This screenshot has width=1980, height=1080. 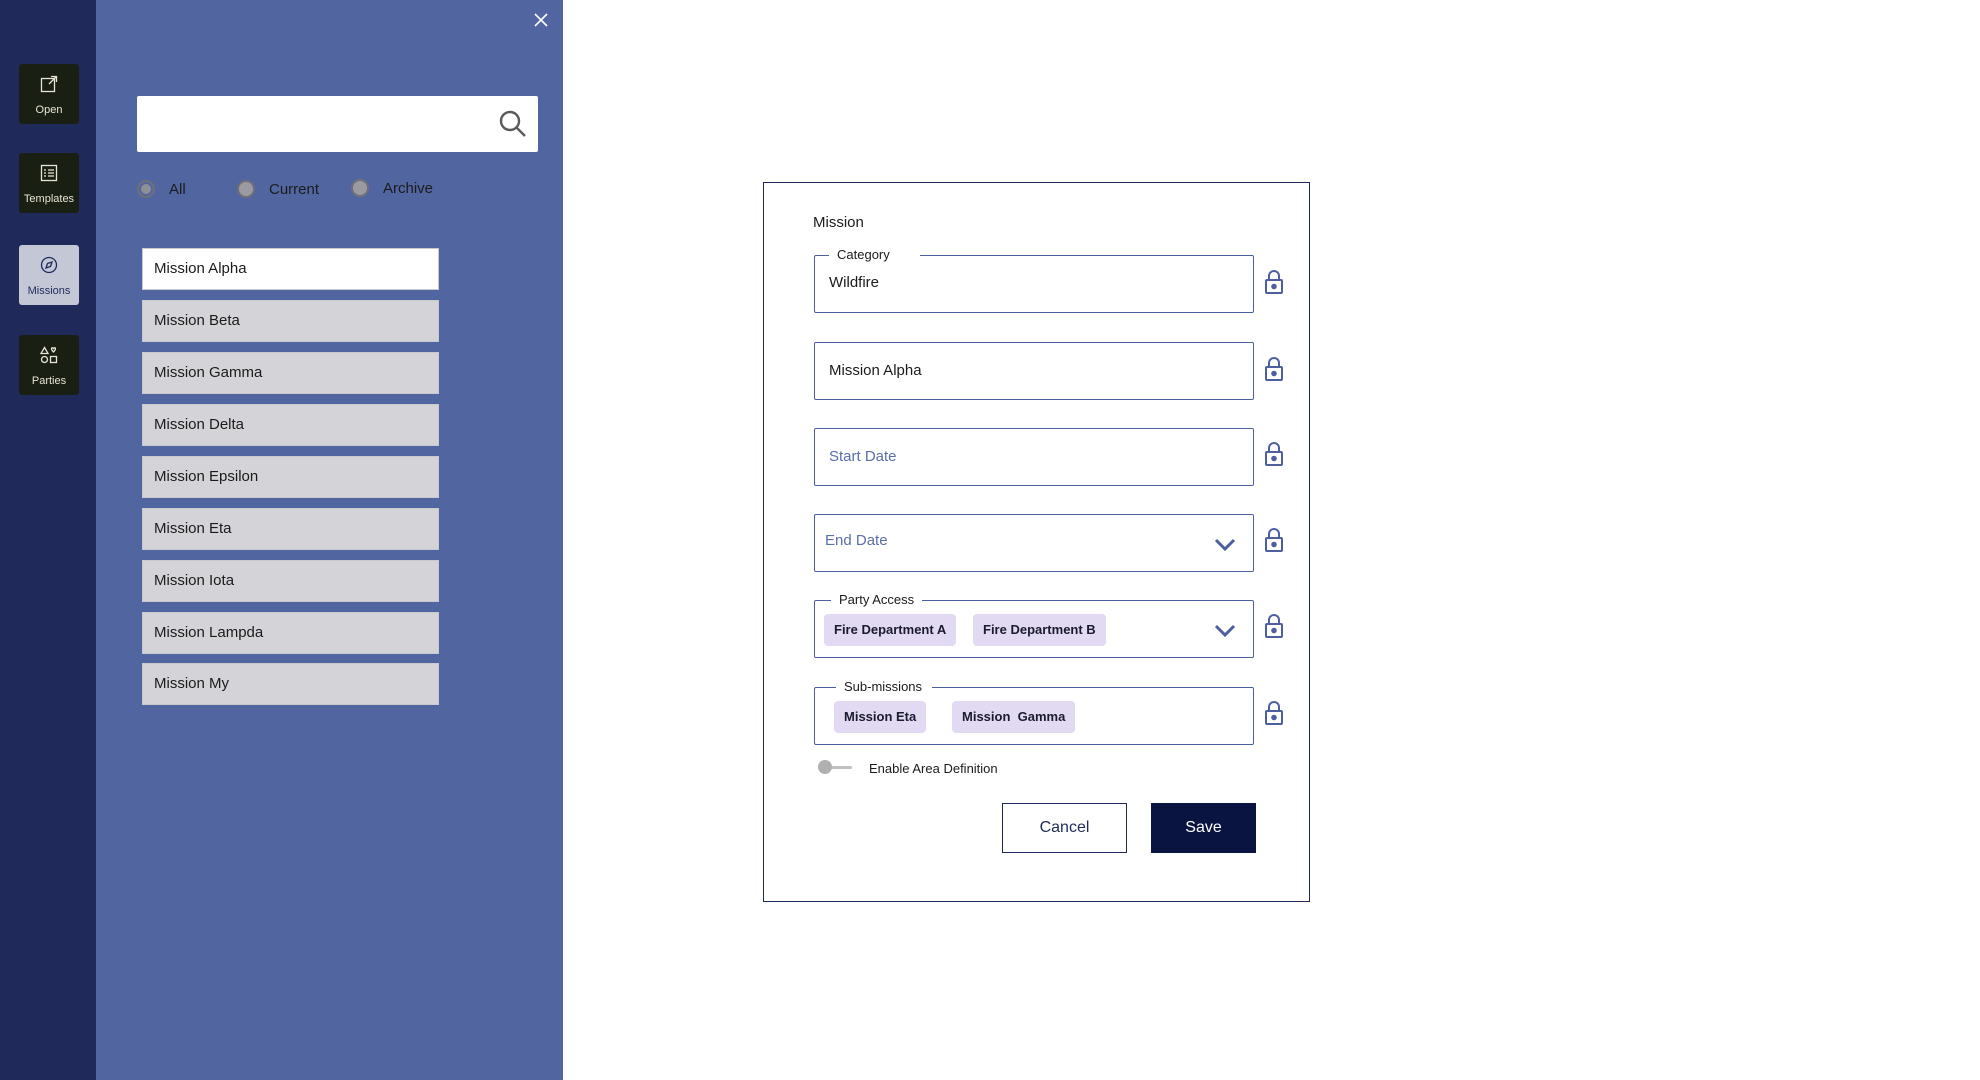 I want to click on toggle-knob, so click(x=825, y=767).